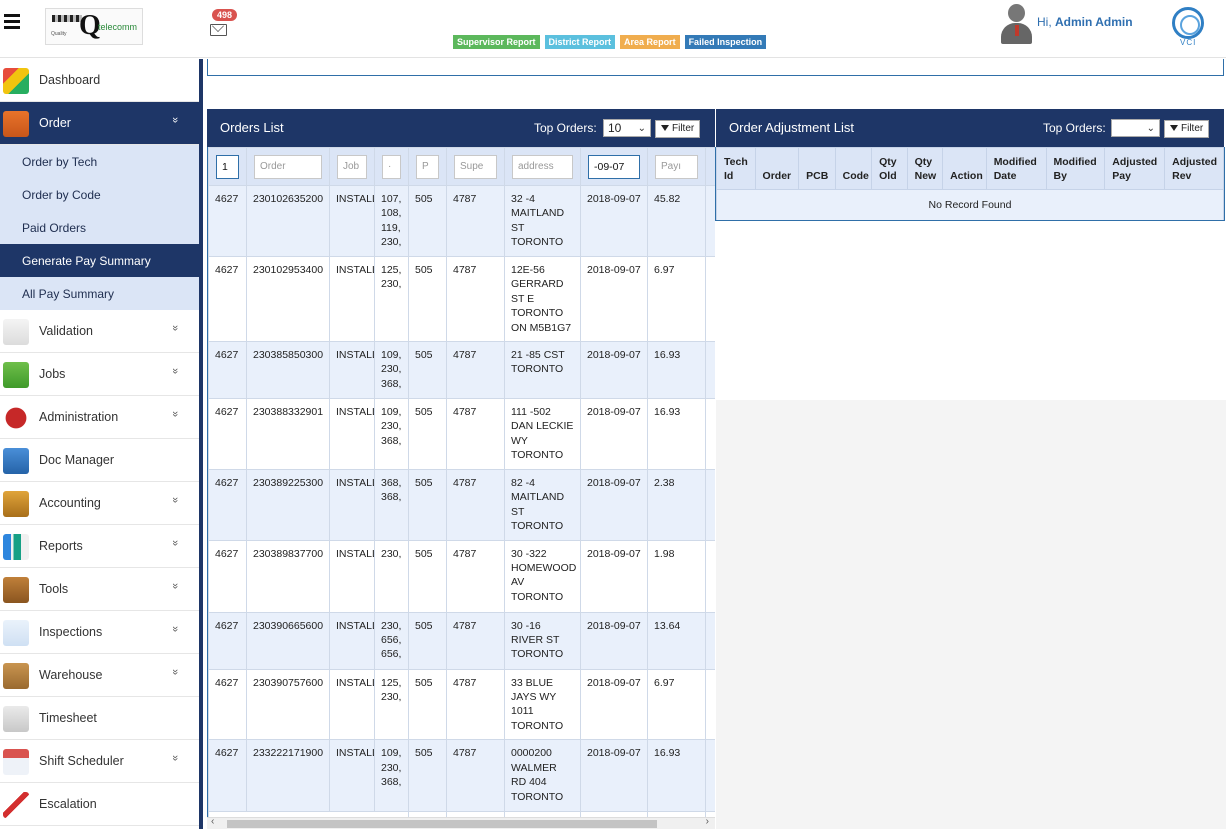  Describe the element at coordinates (227, 776) in the screenshot. I see `cell-tech: 4627` at that location.